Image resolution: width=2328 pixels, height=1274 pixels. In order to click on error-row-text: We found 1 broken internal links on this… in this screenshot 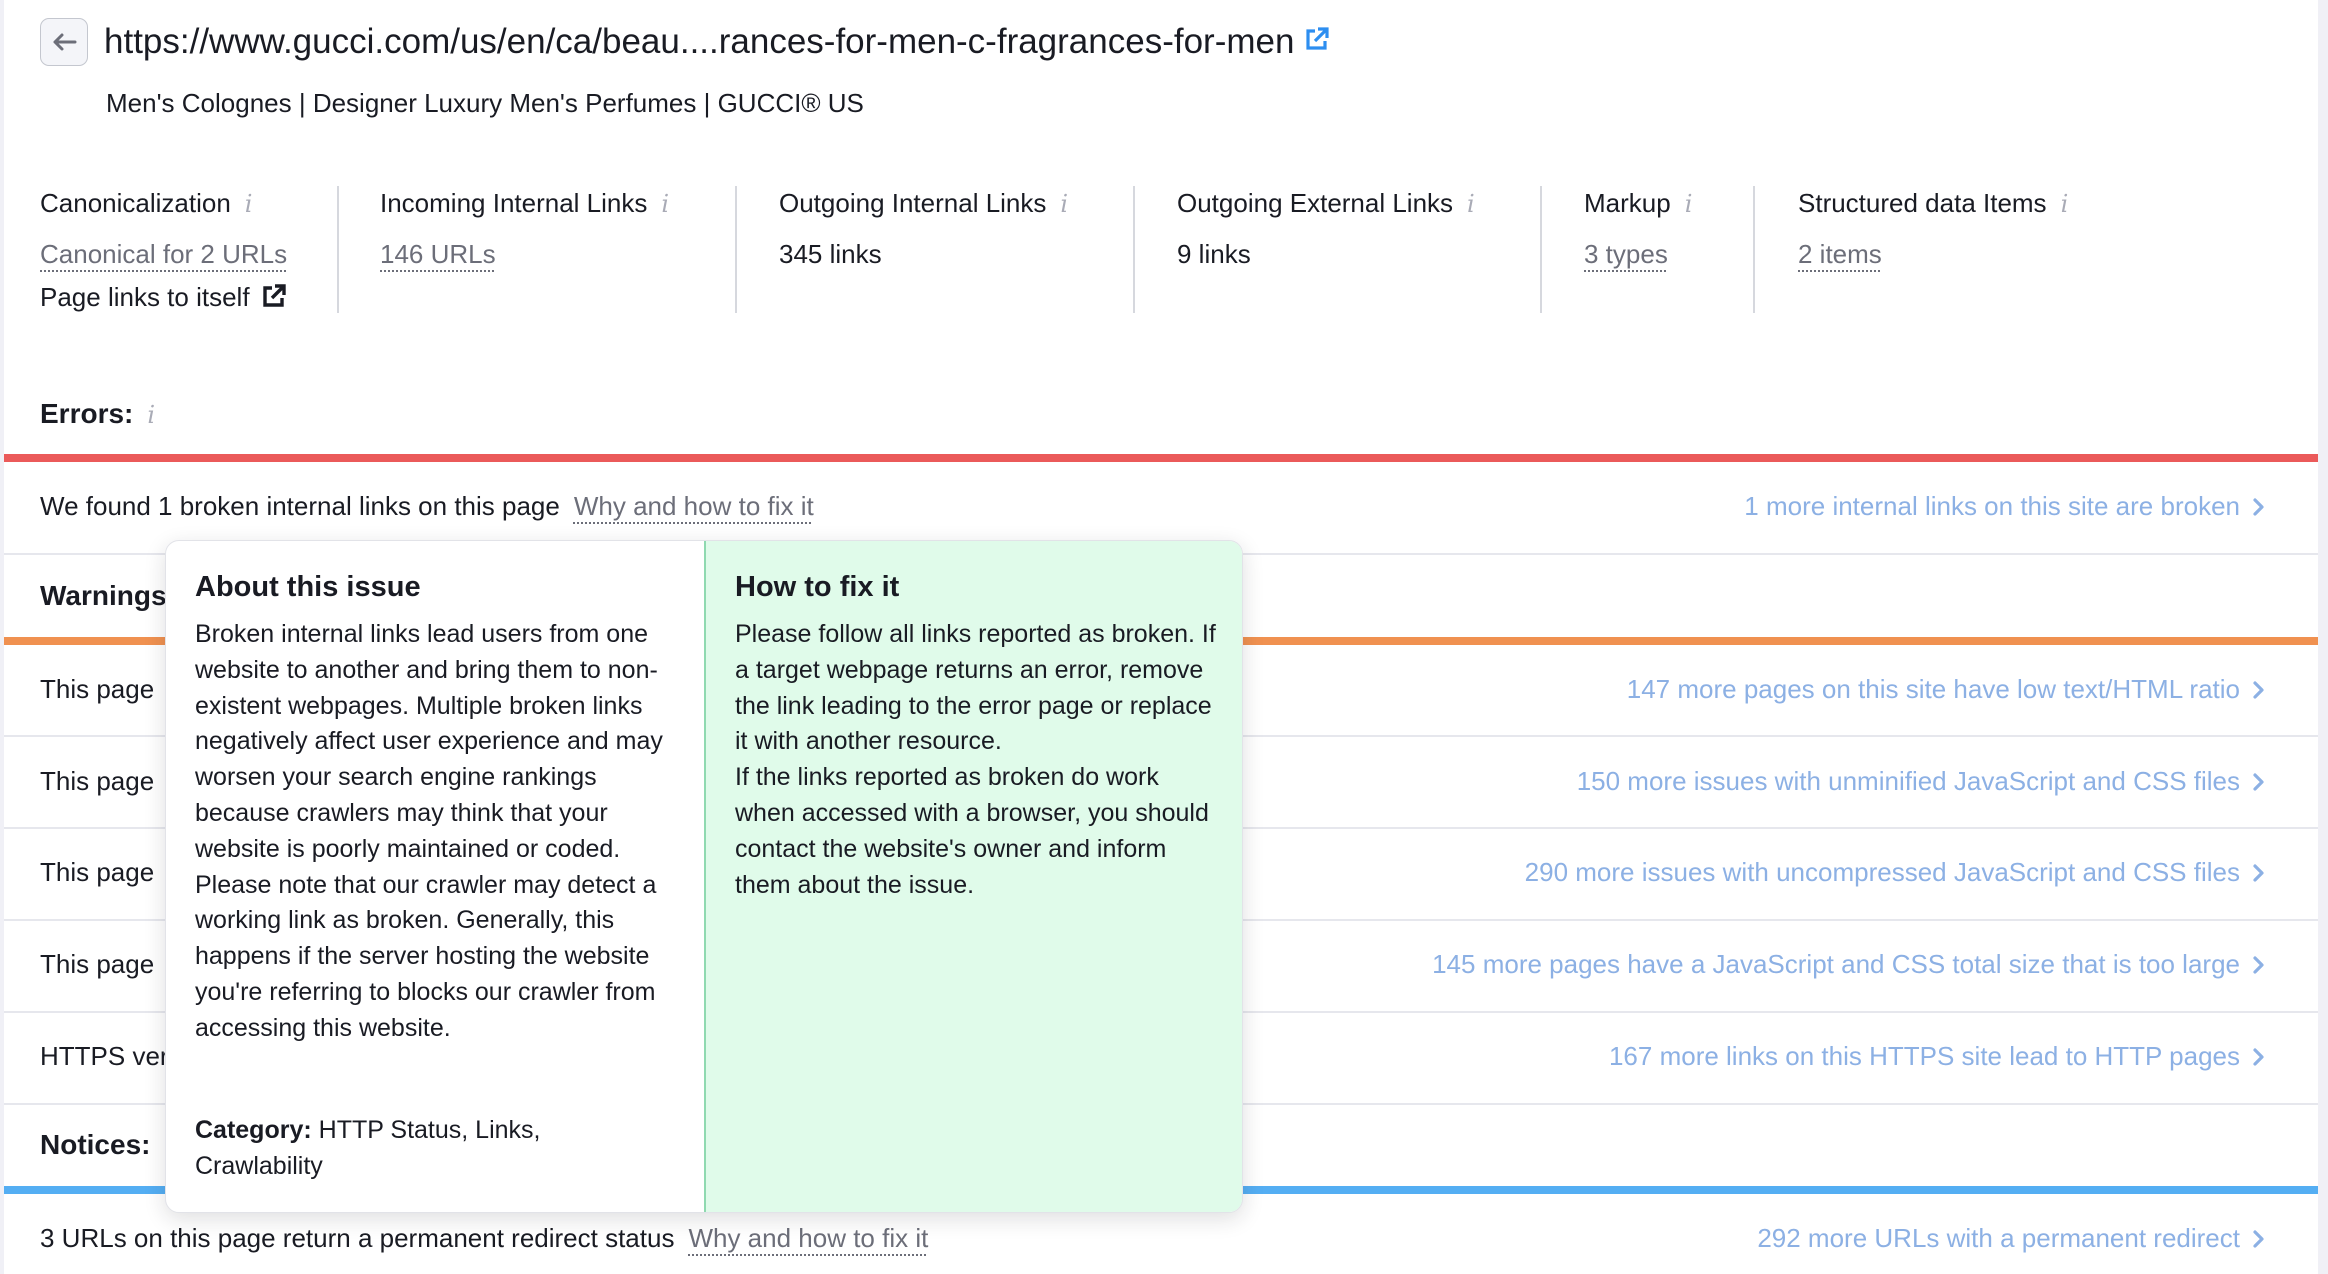, I will do `click(427, 506)`.